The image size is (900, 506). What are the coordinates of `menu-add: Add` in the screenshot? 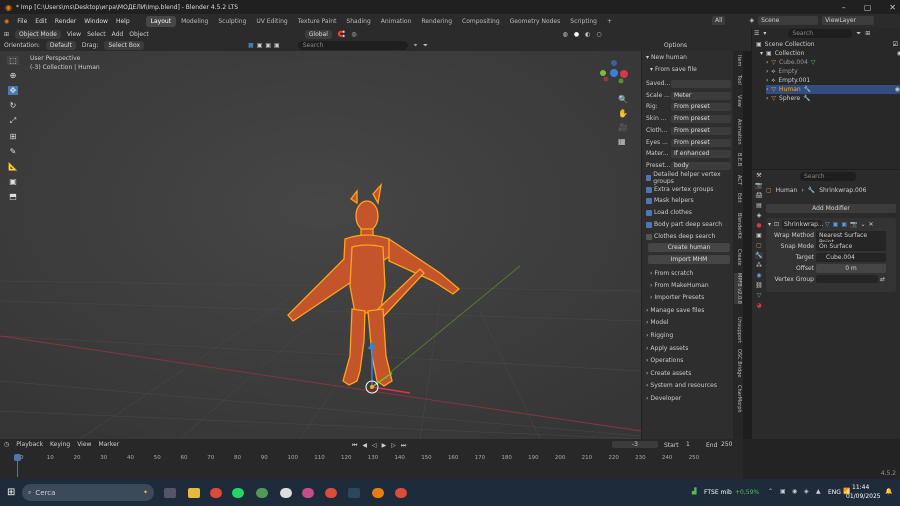 It's located at (118, 34).